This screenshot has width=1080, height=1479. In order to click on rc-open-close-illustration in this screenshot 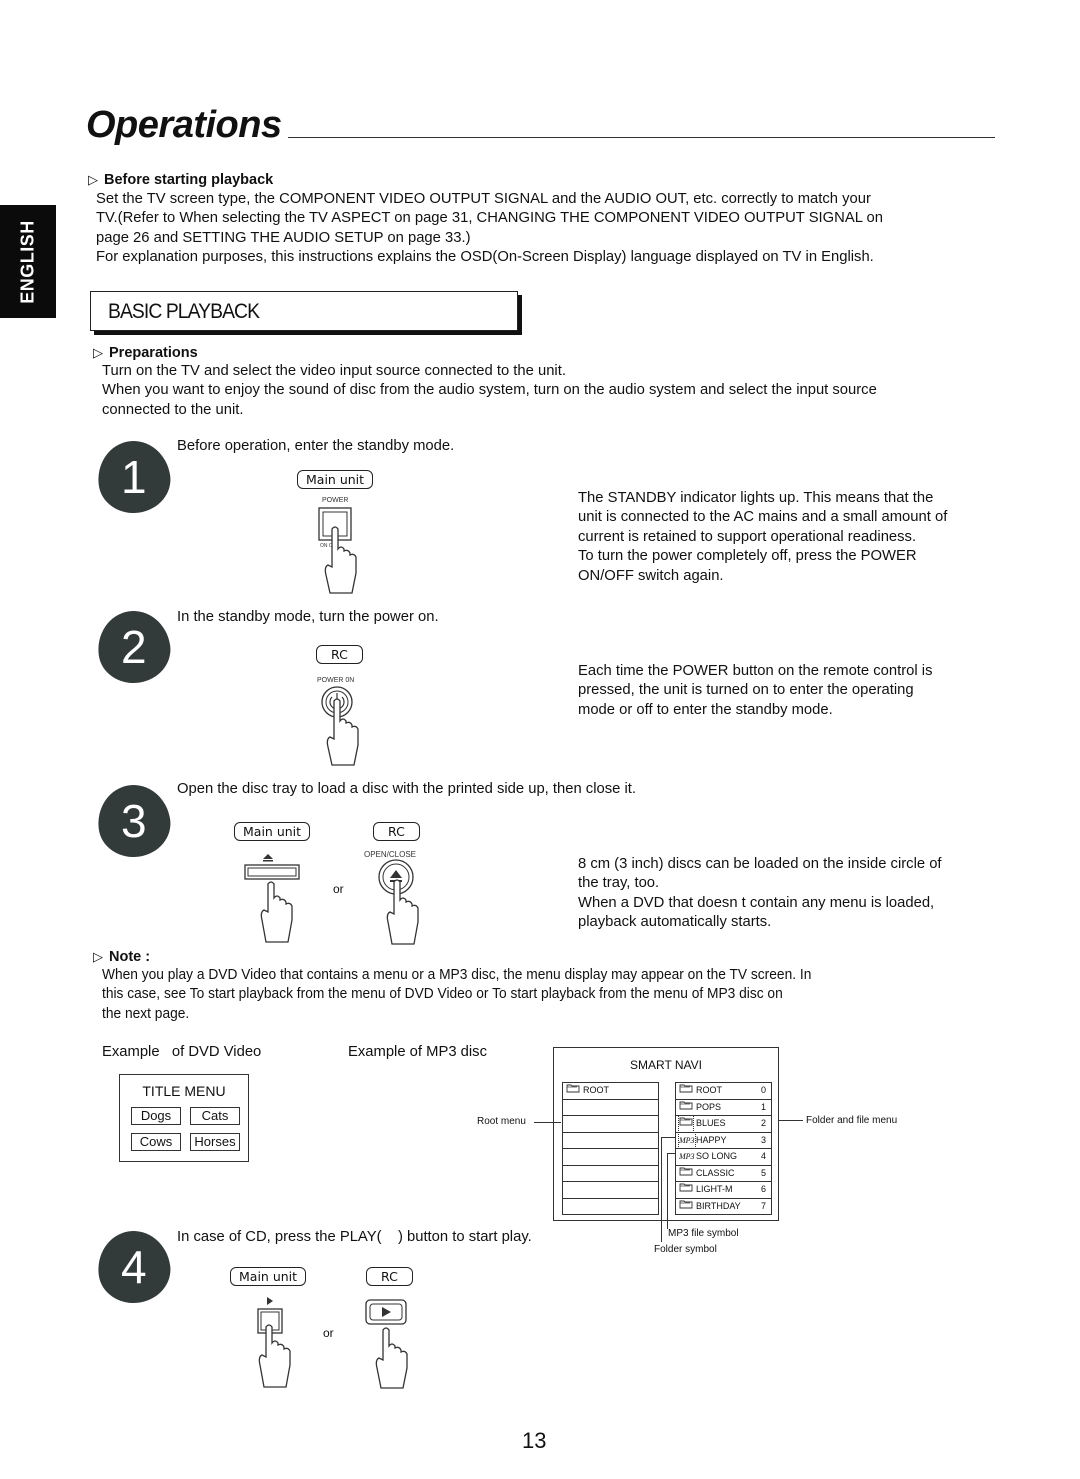, I will do `click(398, 902)`.